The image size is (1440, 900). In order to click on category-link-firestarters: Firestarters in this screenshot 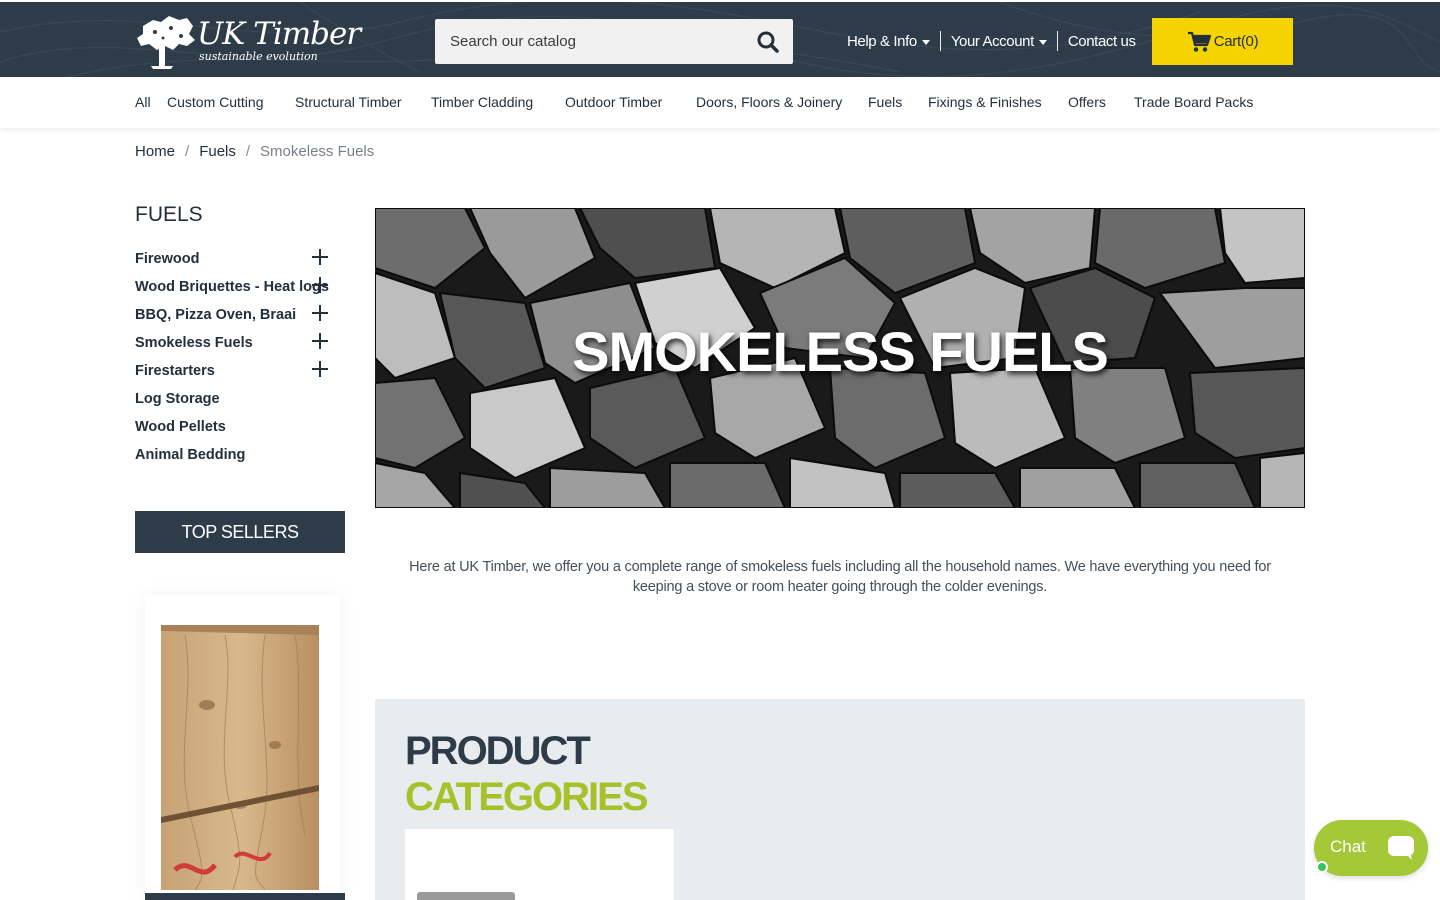, I will do `click(175, 371)`.